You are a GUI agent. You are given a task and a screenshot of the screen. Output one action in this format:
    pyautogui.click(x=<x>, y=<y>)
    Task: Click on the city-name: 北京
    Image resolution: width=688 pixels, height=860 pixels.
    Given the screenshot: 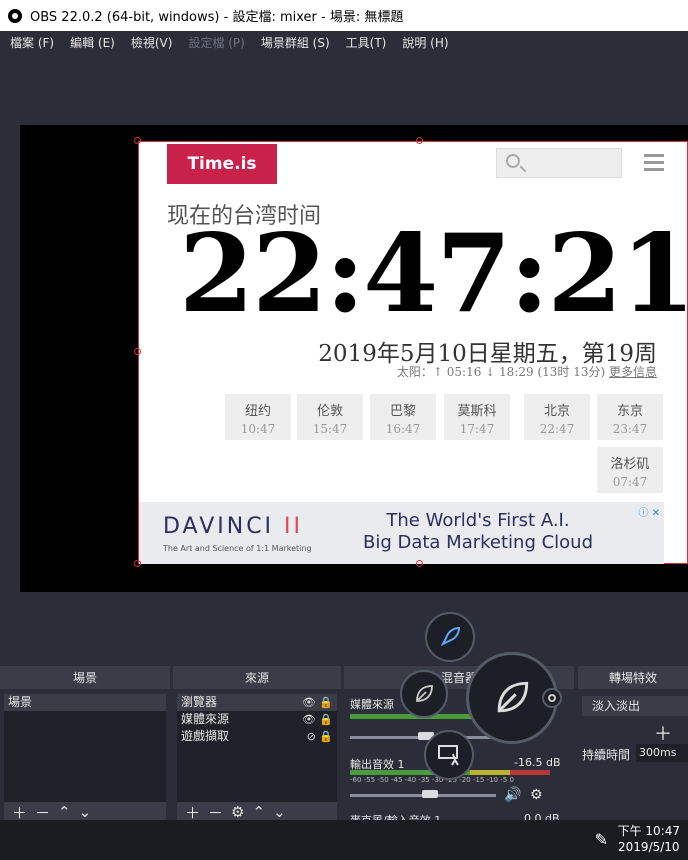 What is the action you would take?
    pyautogui.click(x=556, y=411)
    